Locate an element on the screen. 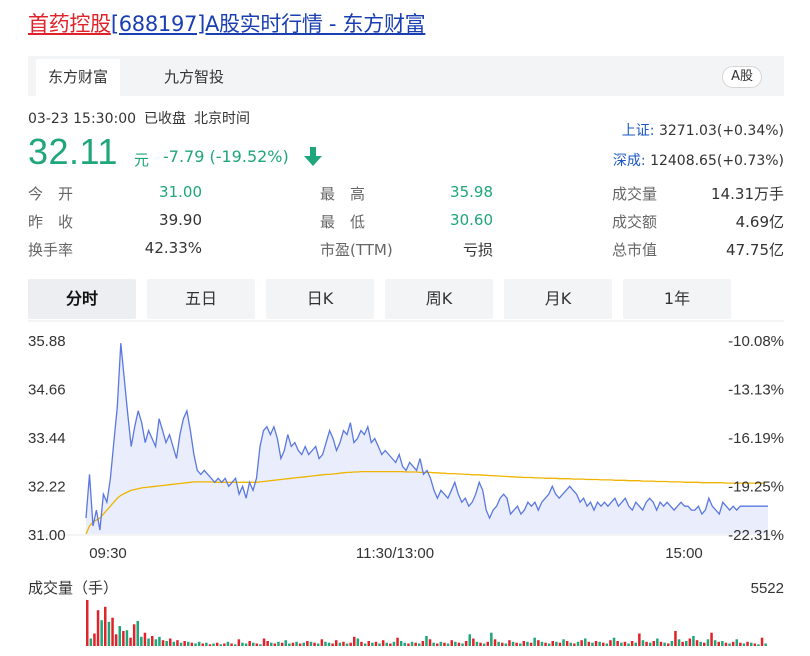 The height and width of the screenshot is (656, 810). stat-low-label: 最 低 is located at coordinates (343, 222).